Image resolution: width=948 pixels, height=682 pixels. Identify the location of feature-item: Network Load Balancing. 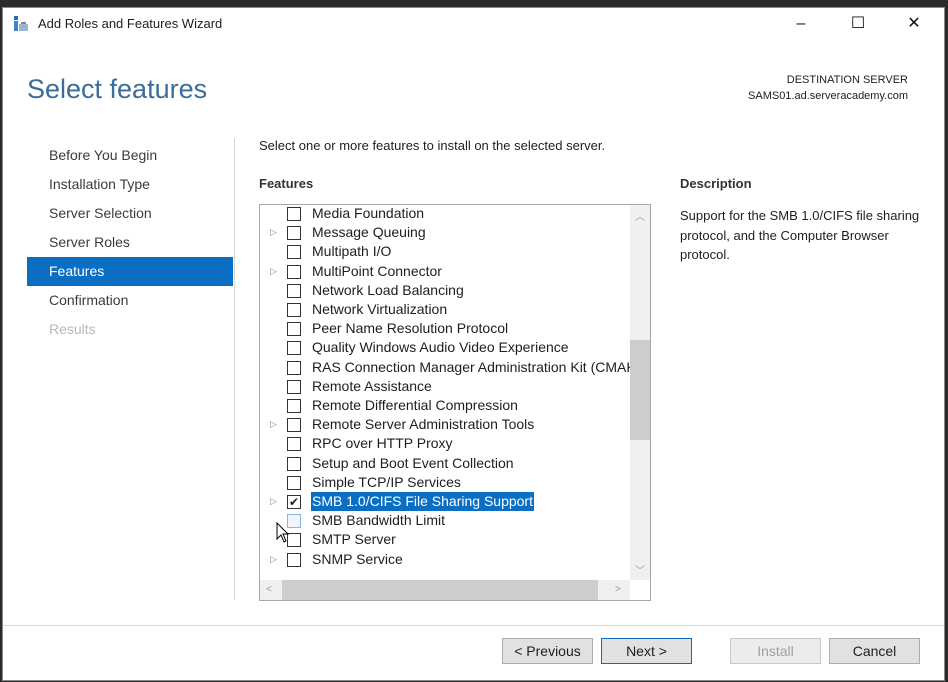
(445, 290).